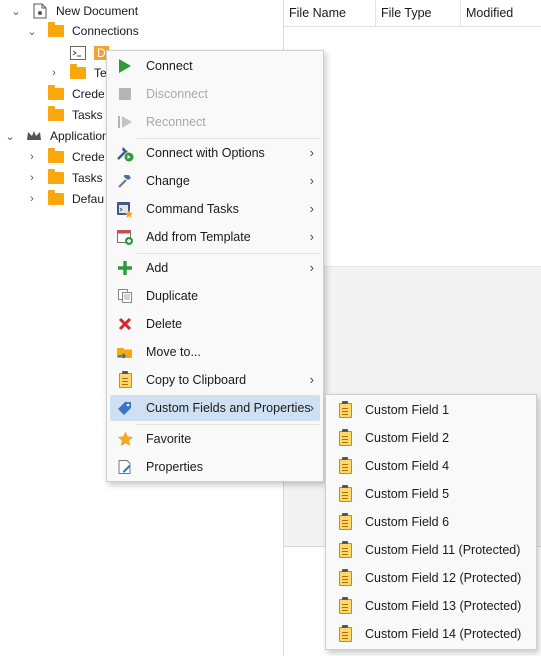  What do you see at coordinates (215, 380) in the screenshot?
I see `menu-item-copy-to-clipboard: Copy to Clipboard ›` at bounding box center [215, 380].